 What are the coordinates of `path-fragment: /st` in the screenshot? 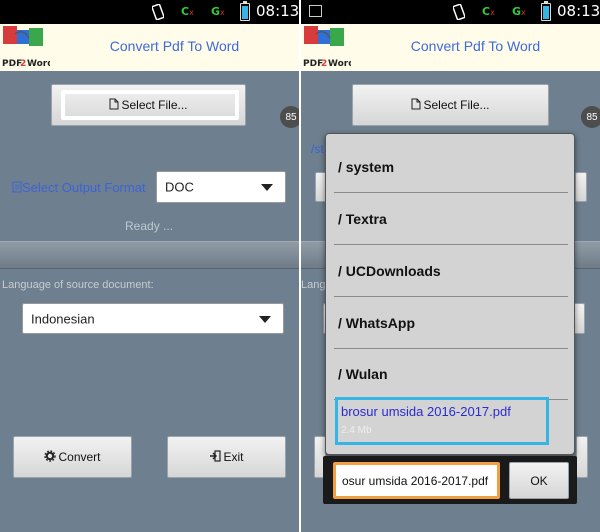 It's located at (317, 149).